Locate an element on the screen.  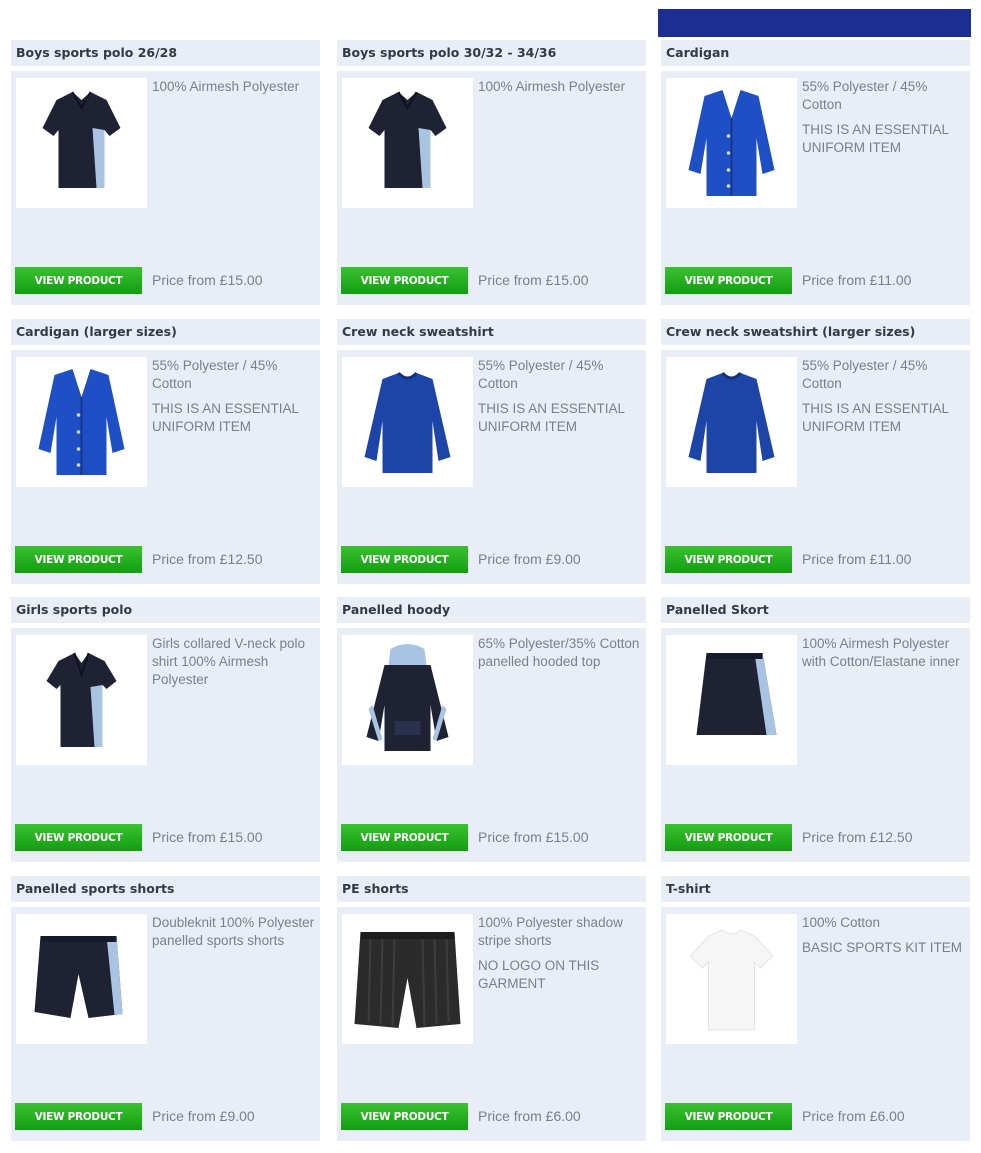
product-description: 100% Airmesh Polyester is located at coordinates (226, 86).